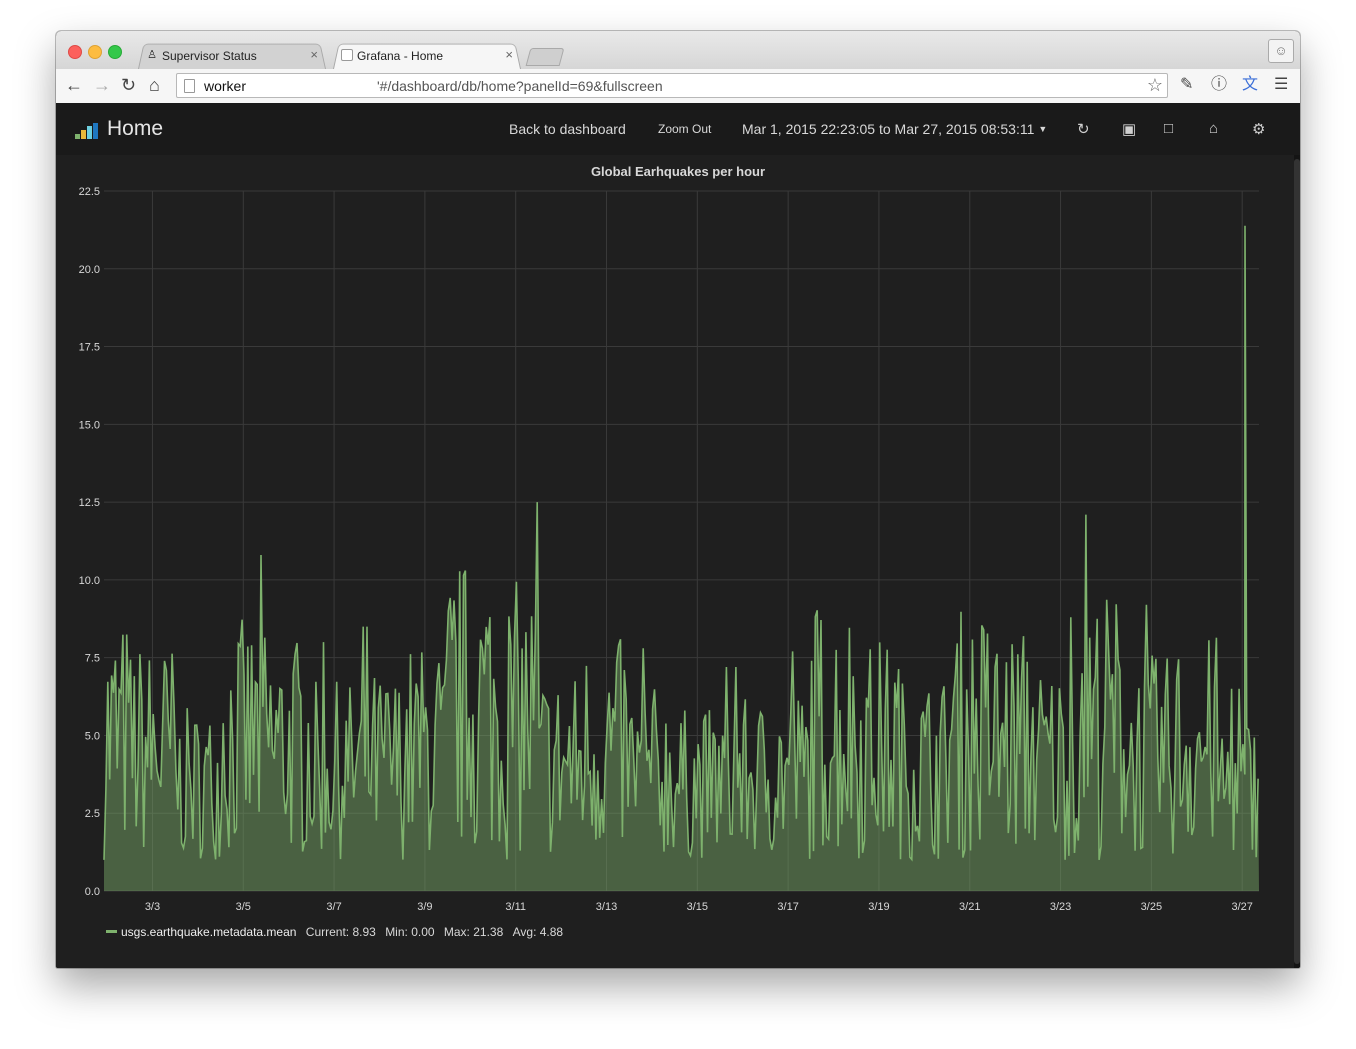 This screenshot has width=1356, height=1049. I want to click on x-tick-label: 3/21, so click(969, 907).